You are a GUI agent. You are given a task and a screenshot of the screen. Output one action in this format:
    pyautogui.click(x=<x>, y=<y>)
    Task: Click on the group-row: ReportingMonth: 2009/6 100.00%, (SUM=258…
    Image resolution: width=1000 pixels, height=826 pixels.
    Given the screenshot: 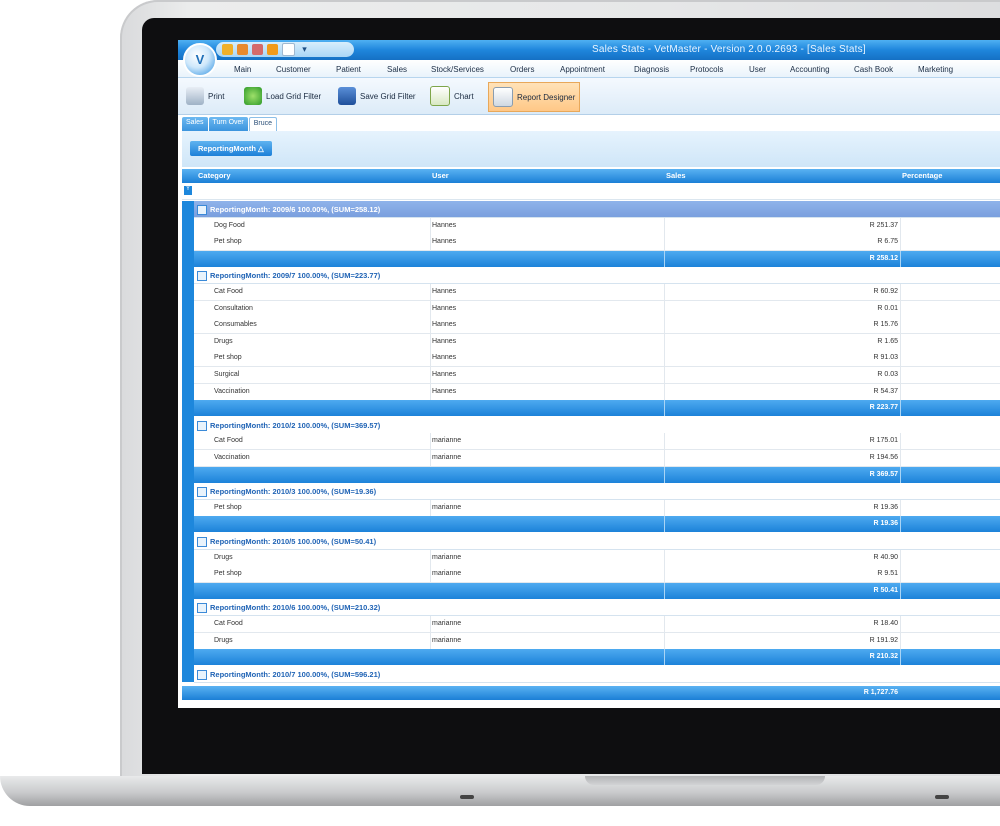 What is the action you would take?
    pyautogui.click(x=597, y=209)
    